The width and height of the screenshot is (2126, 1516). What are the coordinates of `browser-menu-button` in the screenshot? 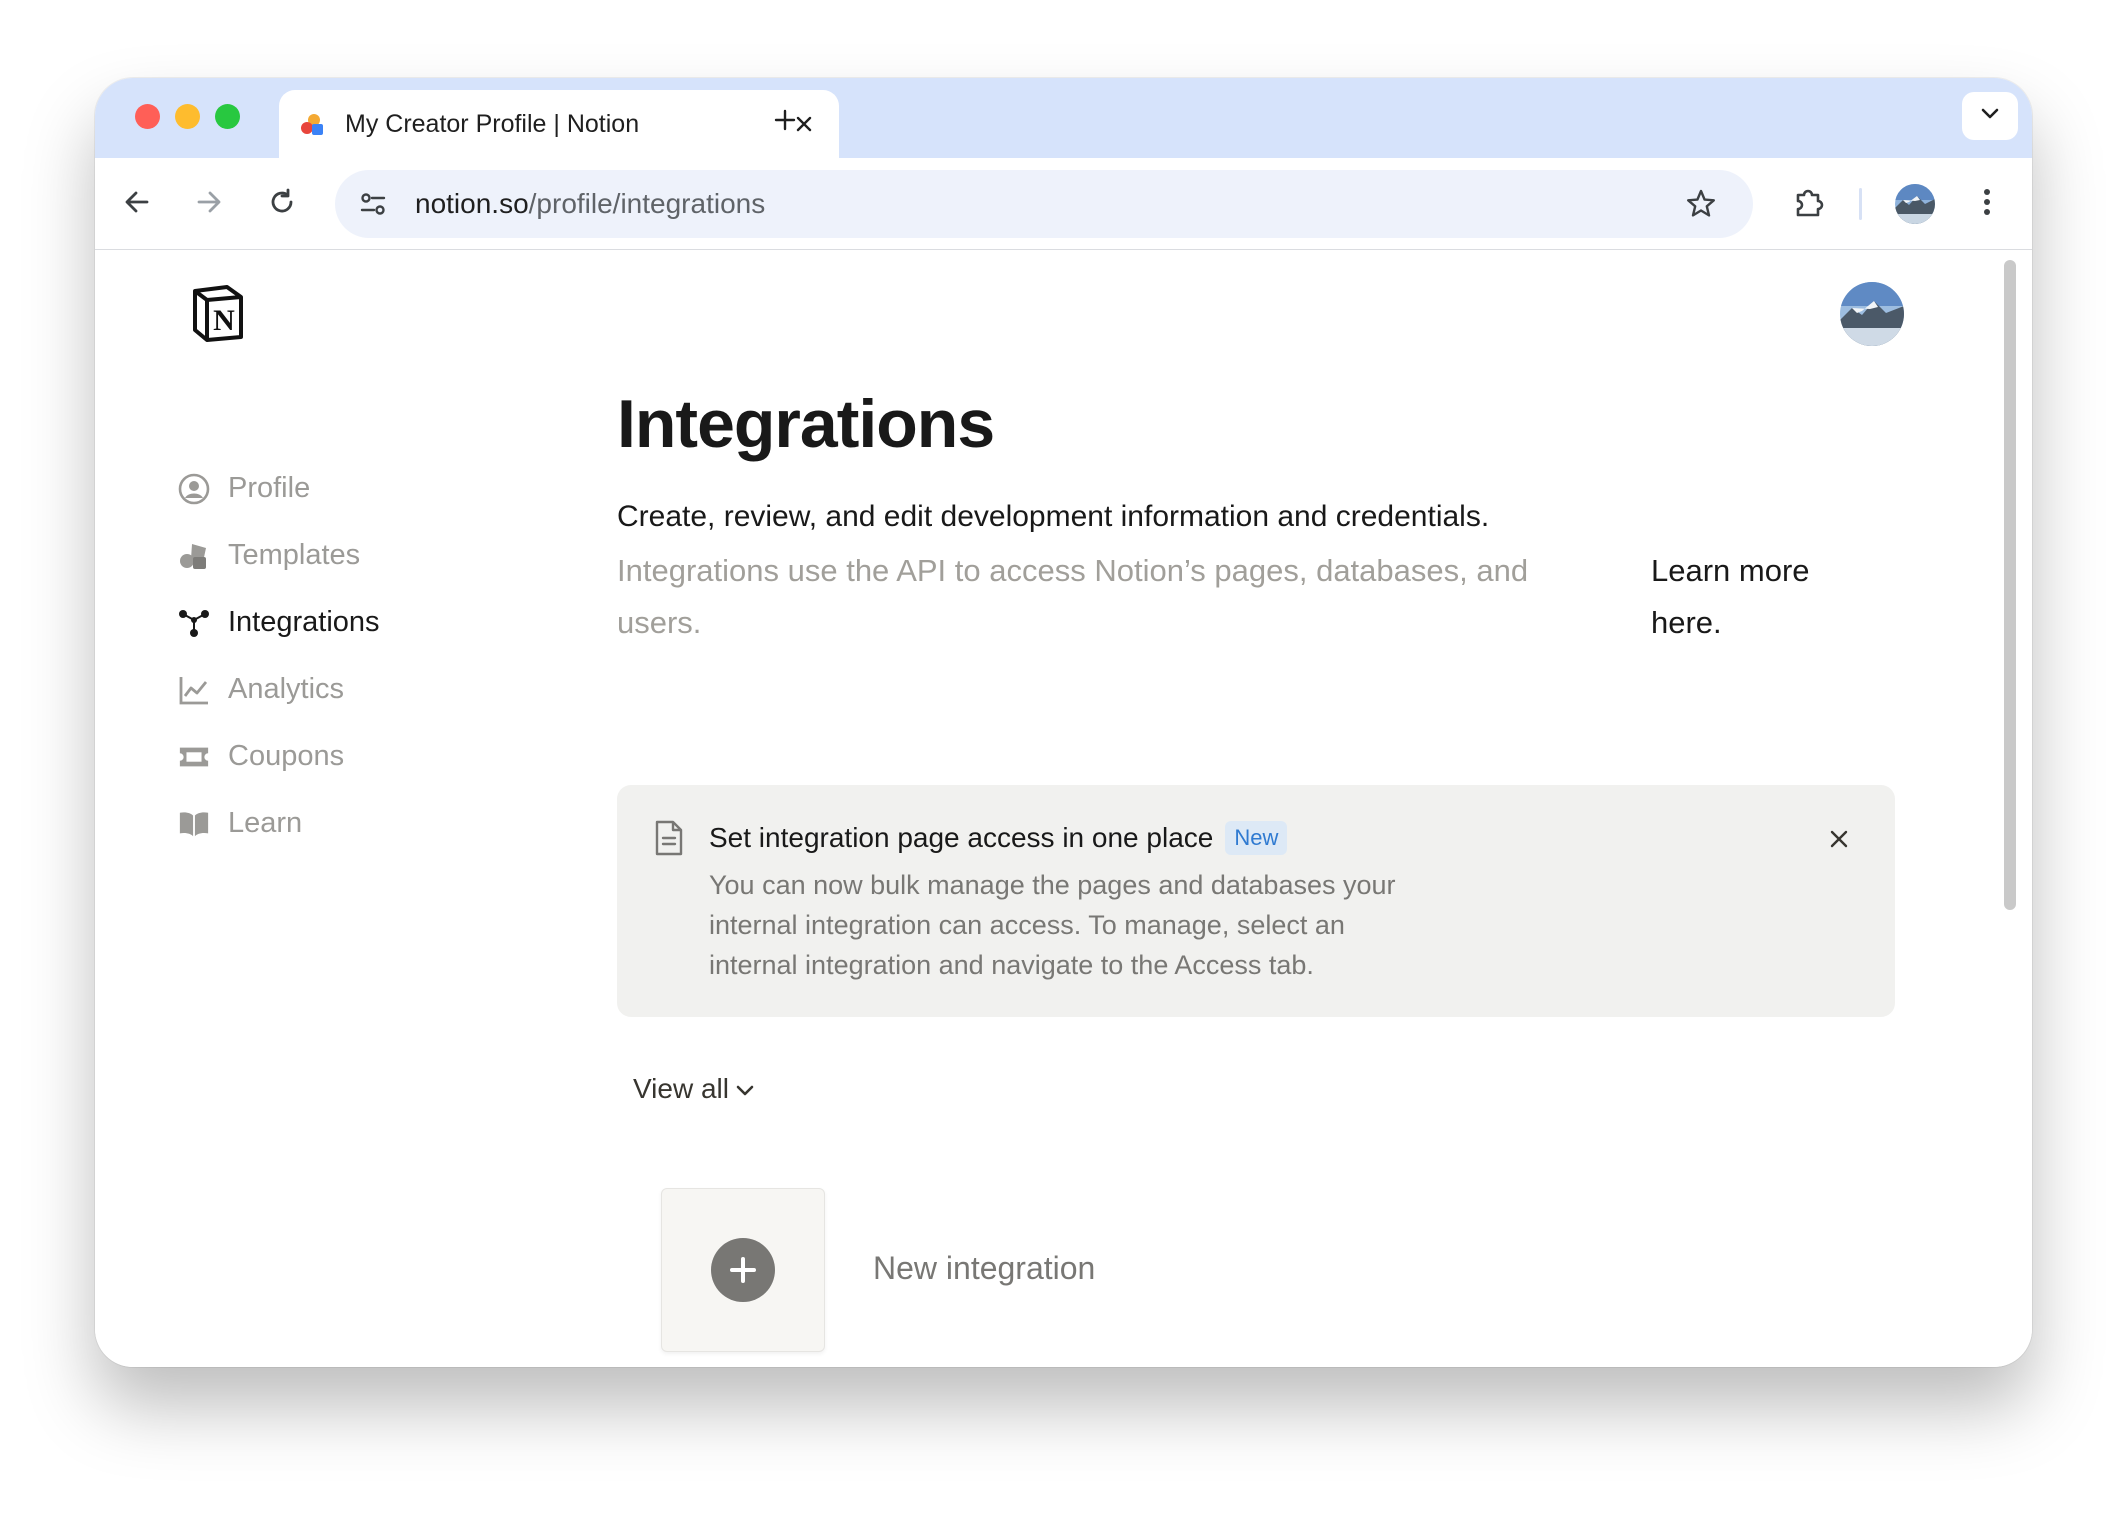 It's located at (1987, 204).